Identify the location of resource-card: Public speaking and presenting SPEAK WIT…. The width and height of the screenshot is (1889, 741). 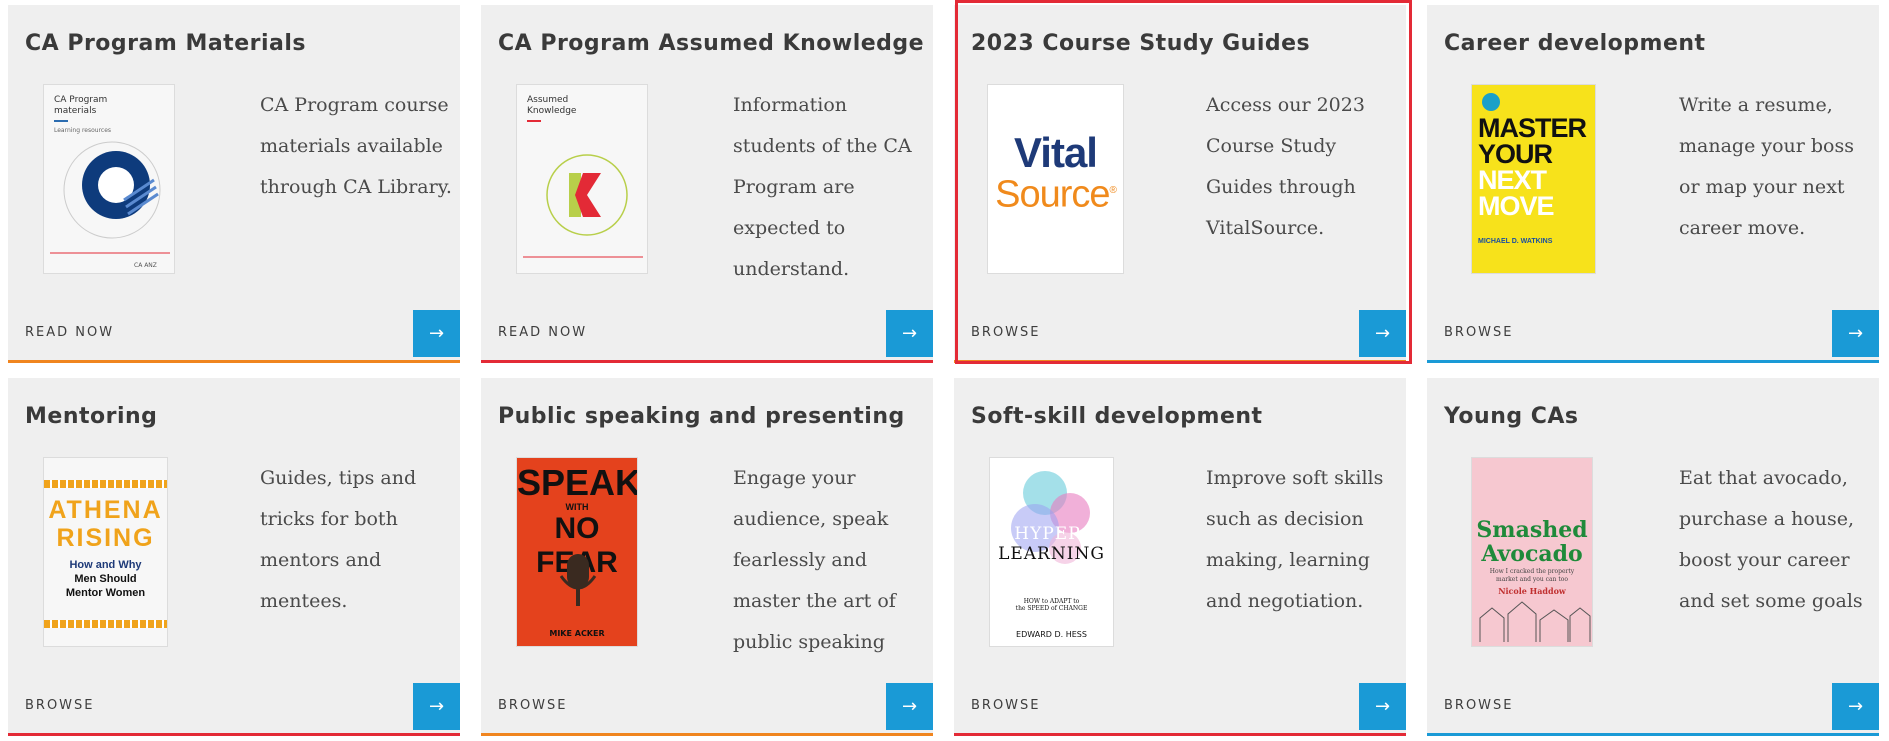
(707, 557).